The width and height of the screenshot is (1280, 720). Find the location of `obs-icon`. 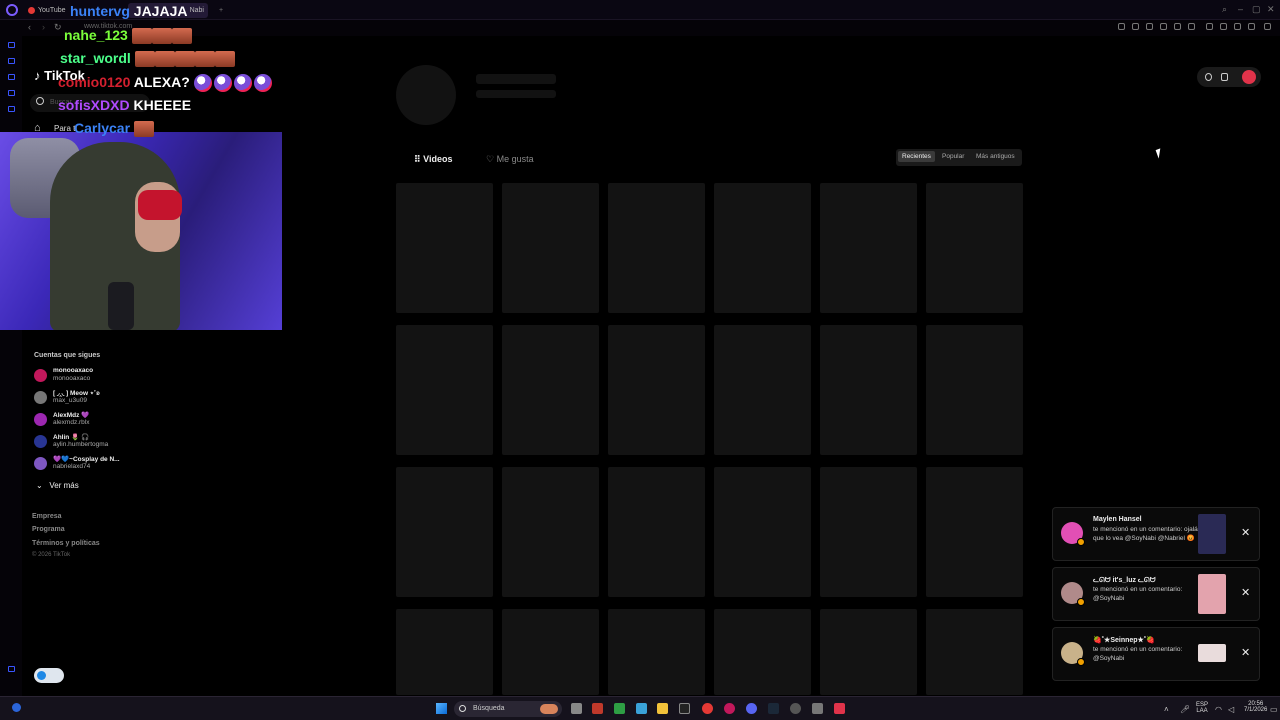

obs-icon is located at coordinates (795, 708).